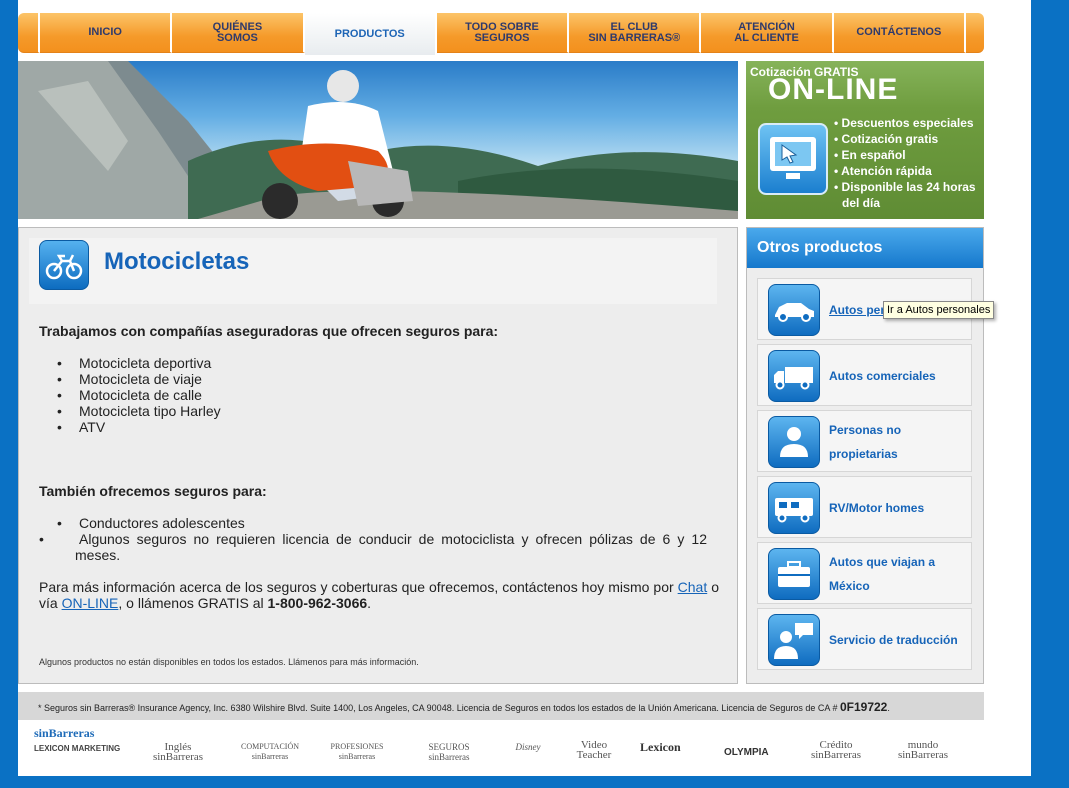 This screenshot has width=1069, height=788. I want to click on product-label: RV/Motor homes, so click(898, 508).